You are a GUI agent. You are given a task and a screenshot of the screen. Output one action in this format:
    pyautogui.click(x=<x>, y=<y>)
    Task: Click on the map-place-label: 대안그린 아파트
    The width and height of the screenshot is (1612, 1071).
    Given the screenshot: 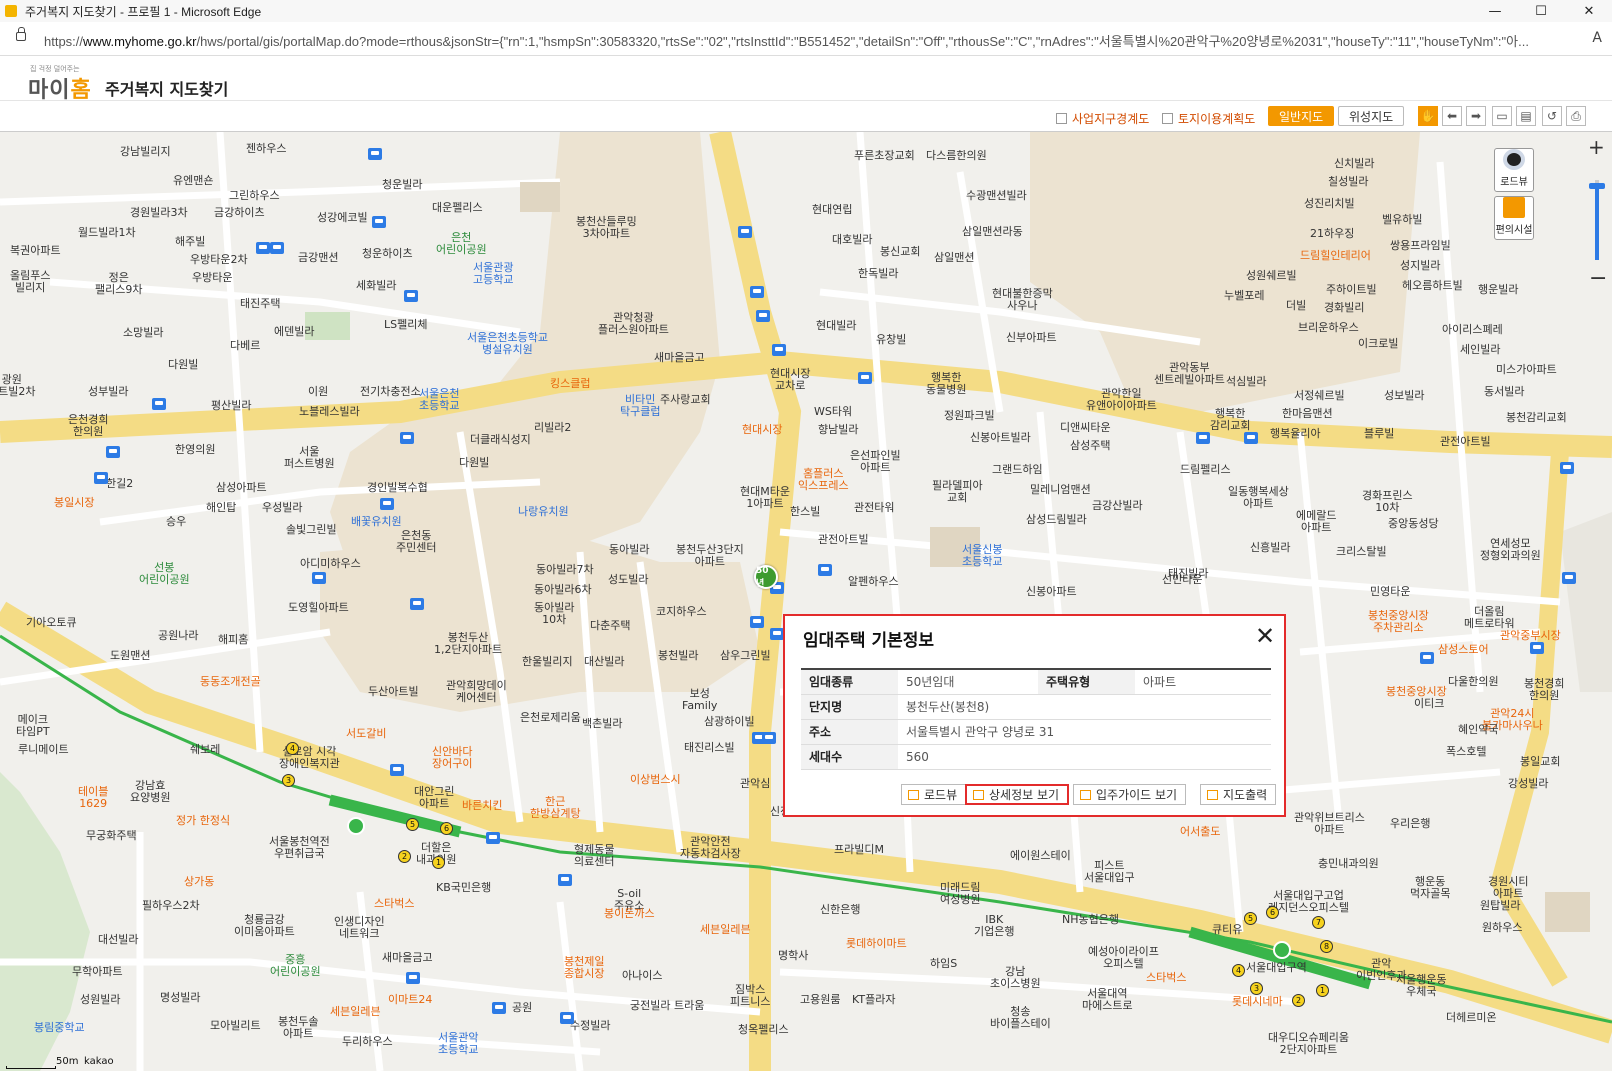 What is the action you would take?
    pyautogui.click(x=434, y=798)
    